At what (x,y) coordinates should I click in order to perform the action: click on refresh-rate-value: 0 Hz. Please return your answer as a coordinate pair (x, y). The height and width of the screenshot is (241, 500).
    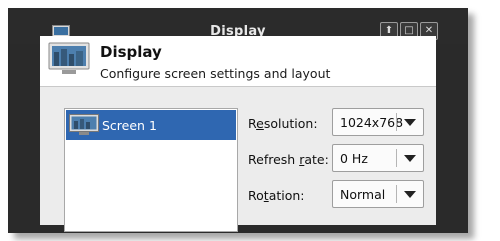
    Looking at the image, I should click on (354, 158).